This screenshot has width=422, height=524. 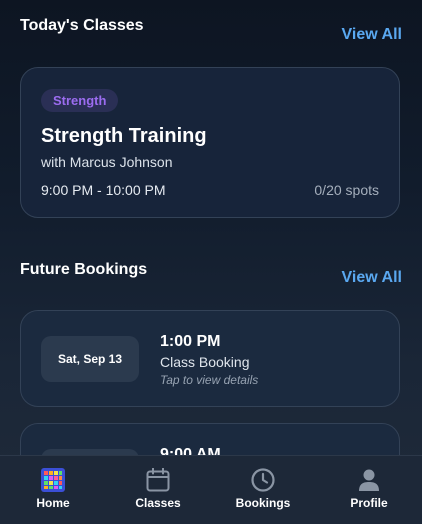 I want to click on bottom-tab-bar: Home Classes Bookings Profile, so click(x=211, y=489).